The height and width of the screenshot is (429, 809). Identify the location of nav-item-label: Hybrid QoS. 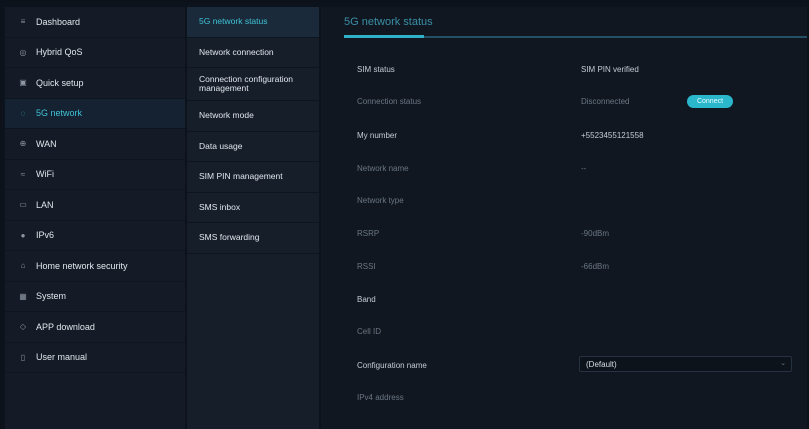
(59, 52).